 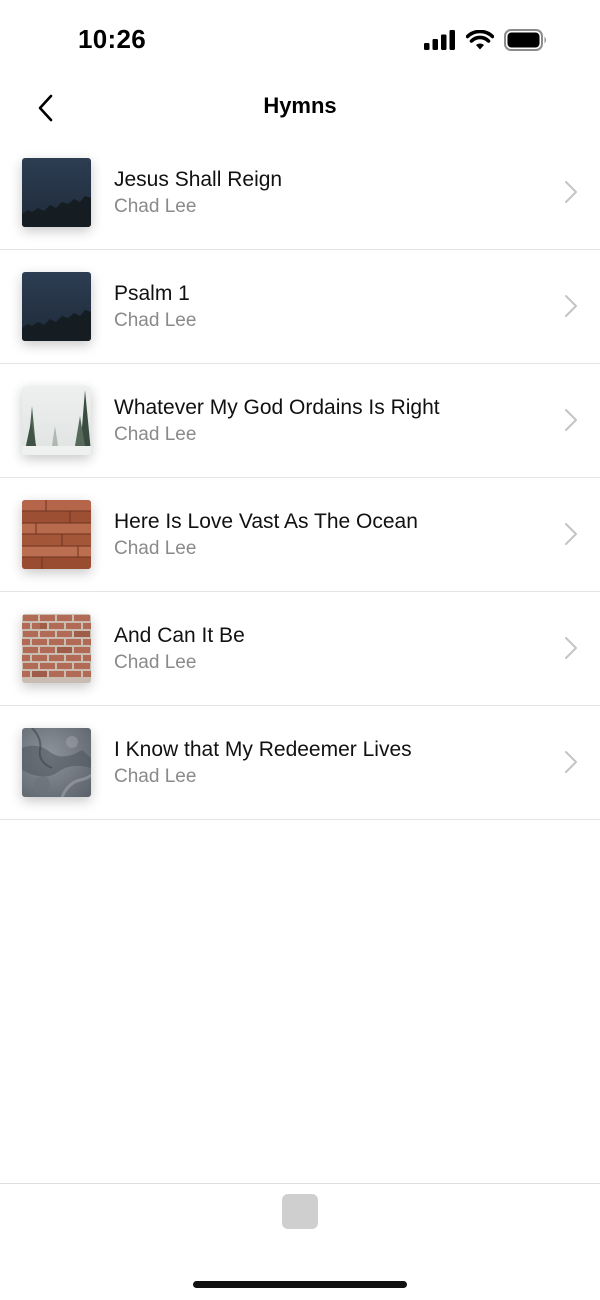 I want to click on battery-icon, so click(x=525, y=40).